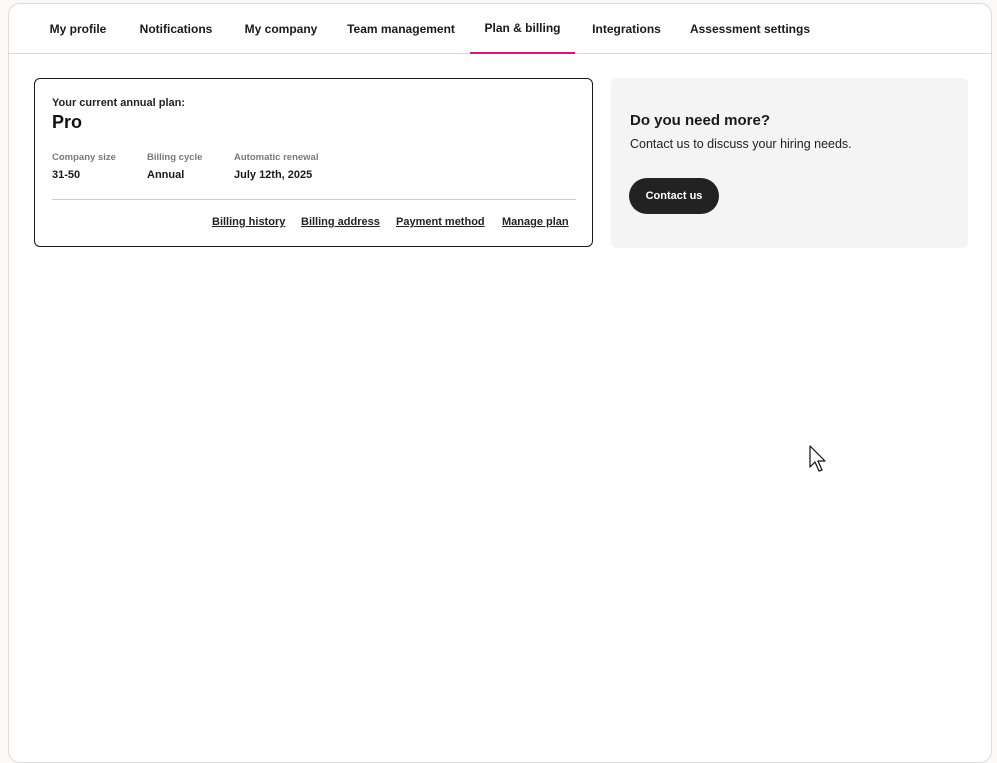  Describe the element at coordinates (174, 166) in the screenshot. I see `billing-cycle-field: Billing cycle Annual` at that location.